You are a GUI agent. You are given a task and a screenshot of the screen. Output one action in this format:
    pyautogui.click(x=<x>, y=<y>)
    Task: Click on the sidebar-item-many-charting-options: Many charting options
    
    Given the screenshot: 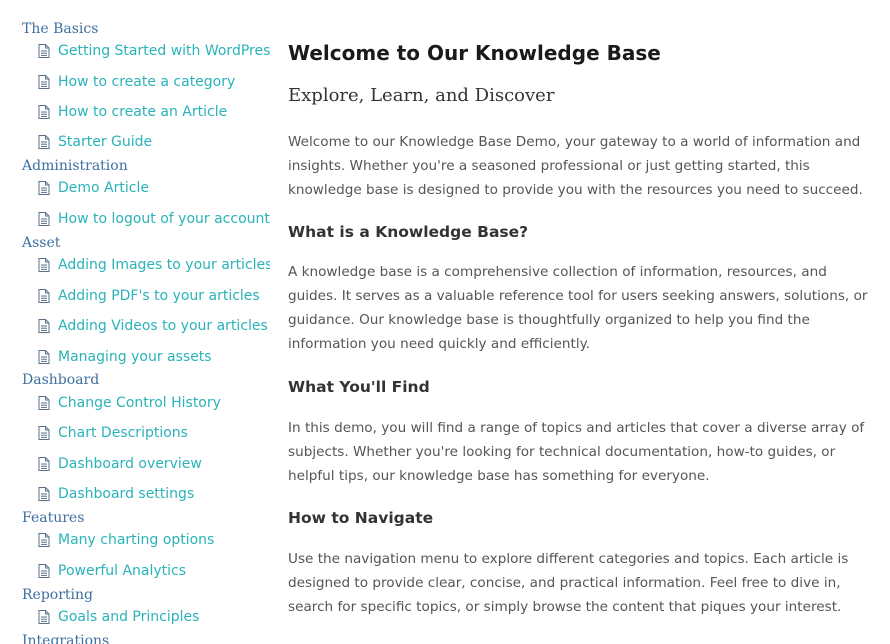 What is the action you would take?
    pyautogui.click(x=126, y=540)
    